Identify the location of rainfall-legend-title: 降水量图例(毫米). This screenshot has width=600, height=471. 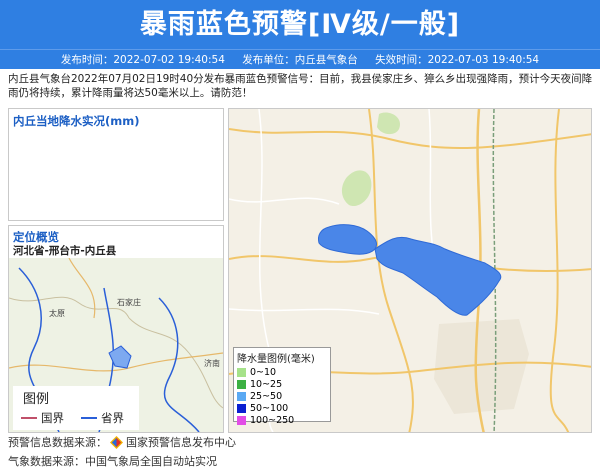
(276, 359).